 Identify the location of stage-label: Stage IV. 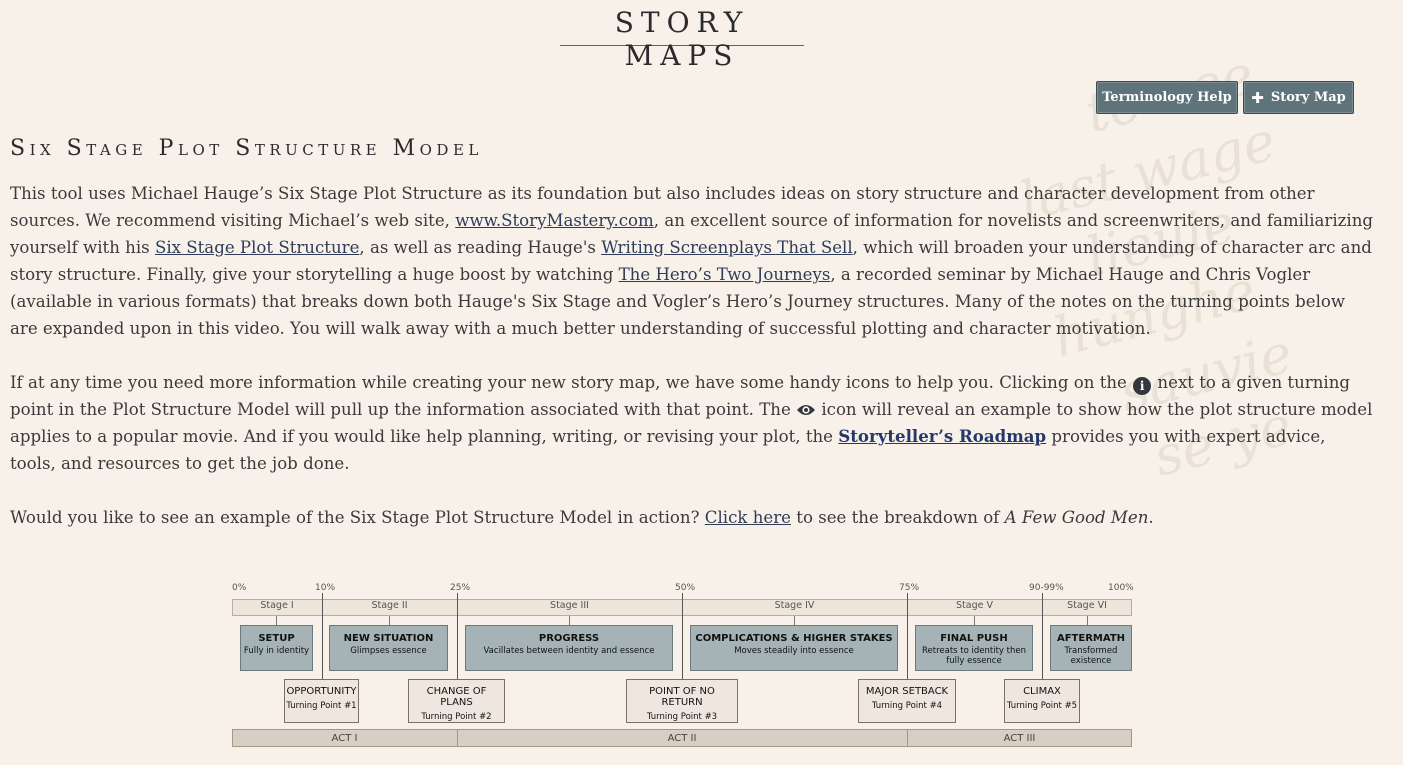
(794, 605).